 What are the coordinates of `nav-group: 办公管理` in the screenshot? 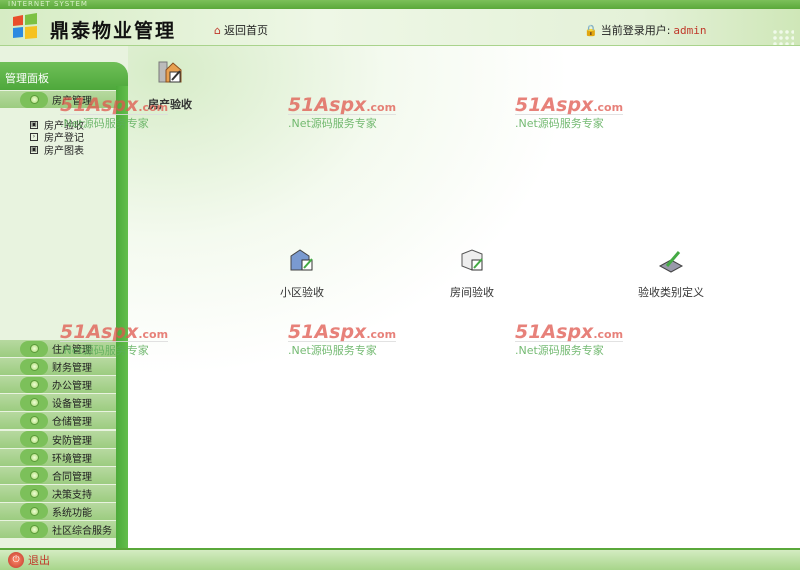 It's located at (58, 385).